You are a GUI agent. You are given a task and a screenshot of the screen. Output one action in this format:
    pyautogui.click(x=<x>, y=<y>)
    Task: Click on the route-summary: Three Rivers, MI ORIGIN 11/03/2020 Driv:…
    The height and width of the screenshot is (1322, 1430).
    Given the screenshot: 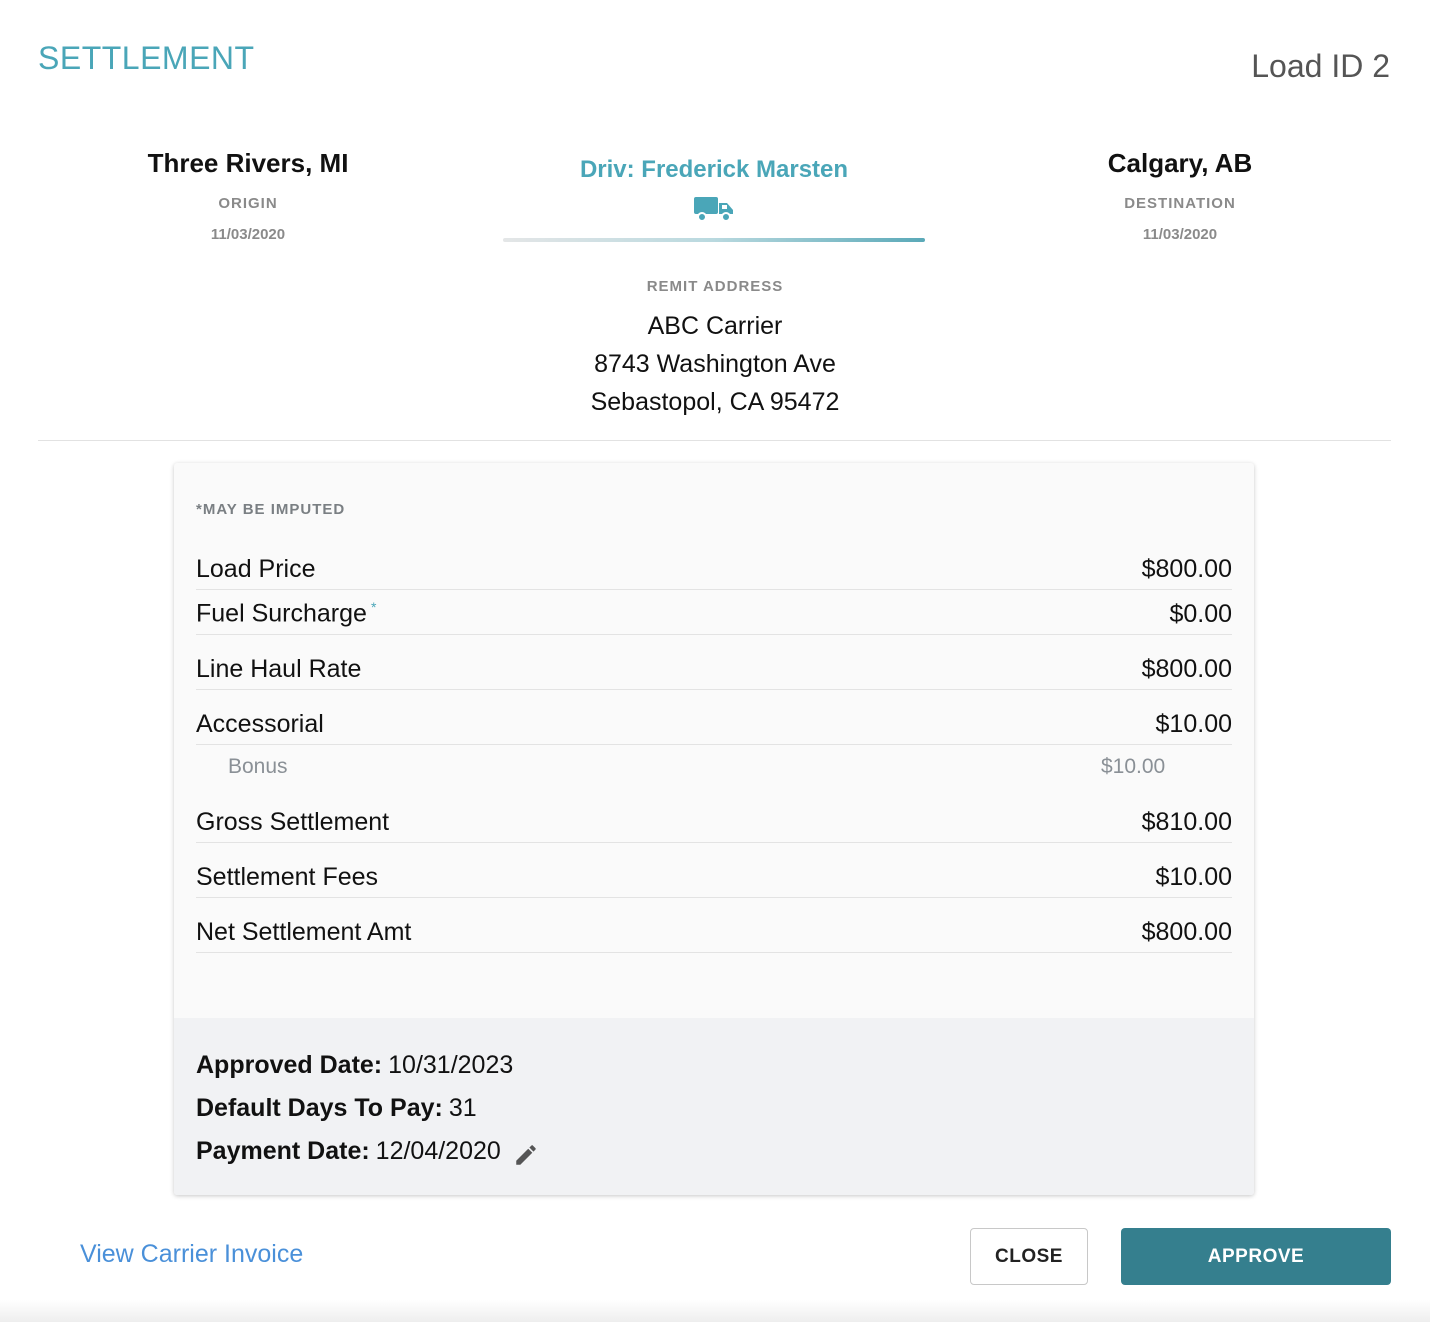 What is the action you would take?
    pyautogui.click(x=715, y=203)
    